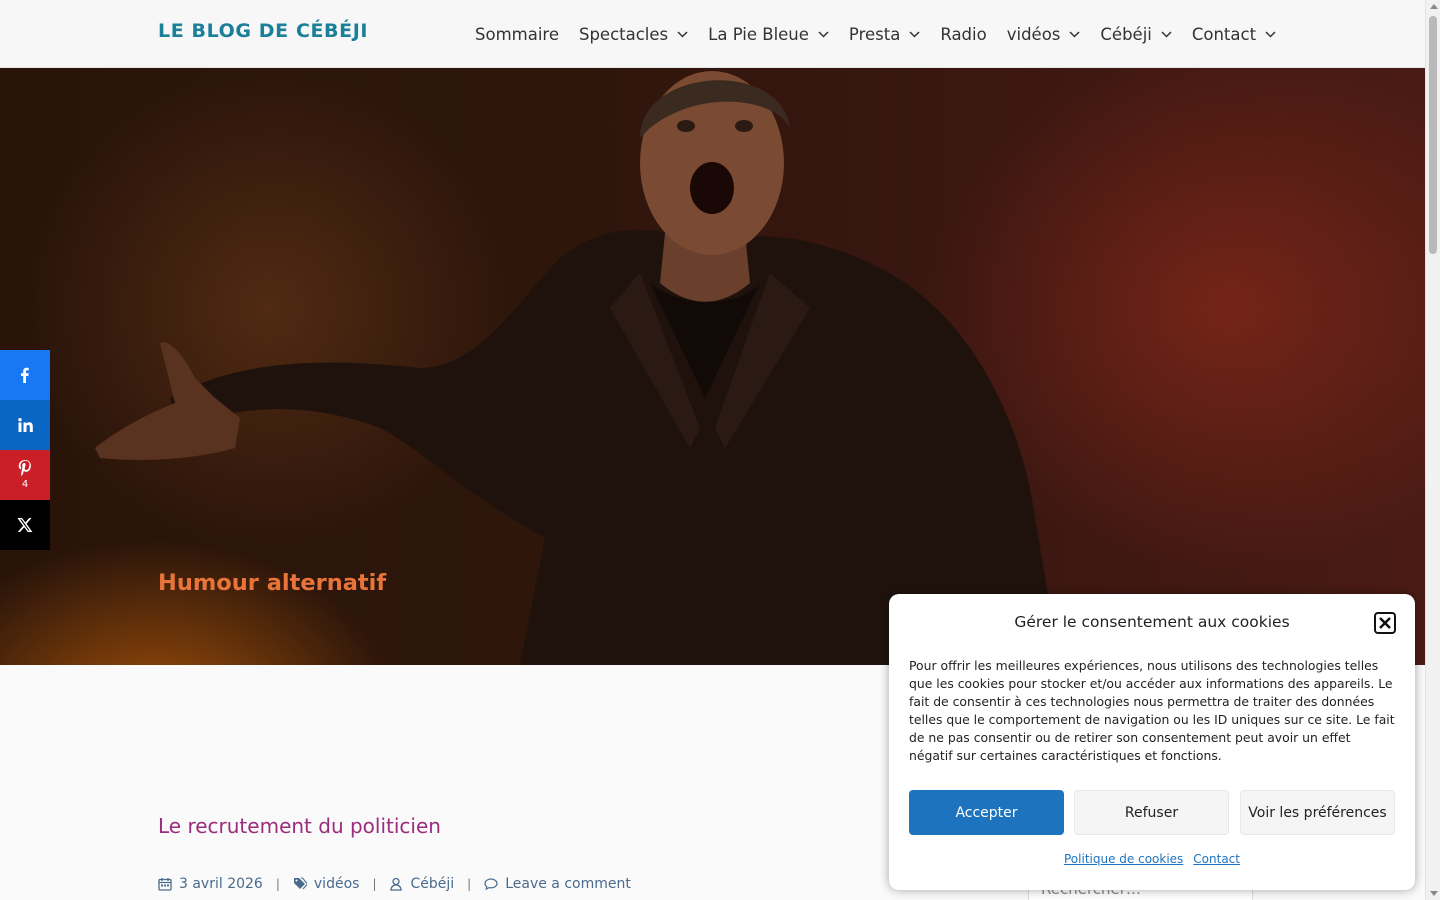 The height and width of the screenshot is (900, 1440). What do you see at coordinates (1151, 812) in the screenshot?
I see `refuse-cookies-button: Refuser` at bounding box center [1151, 812].